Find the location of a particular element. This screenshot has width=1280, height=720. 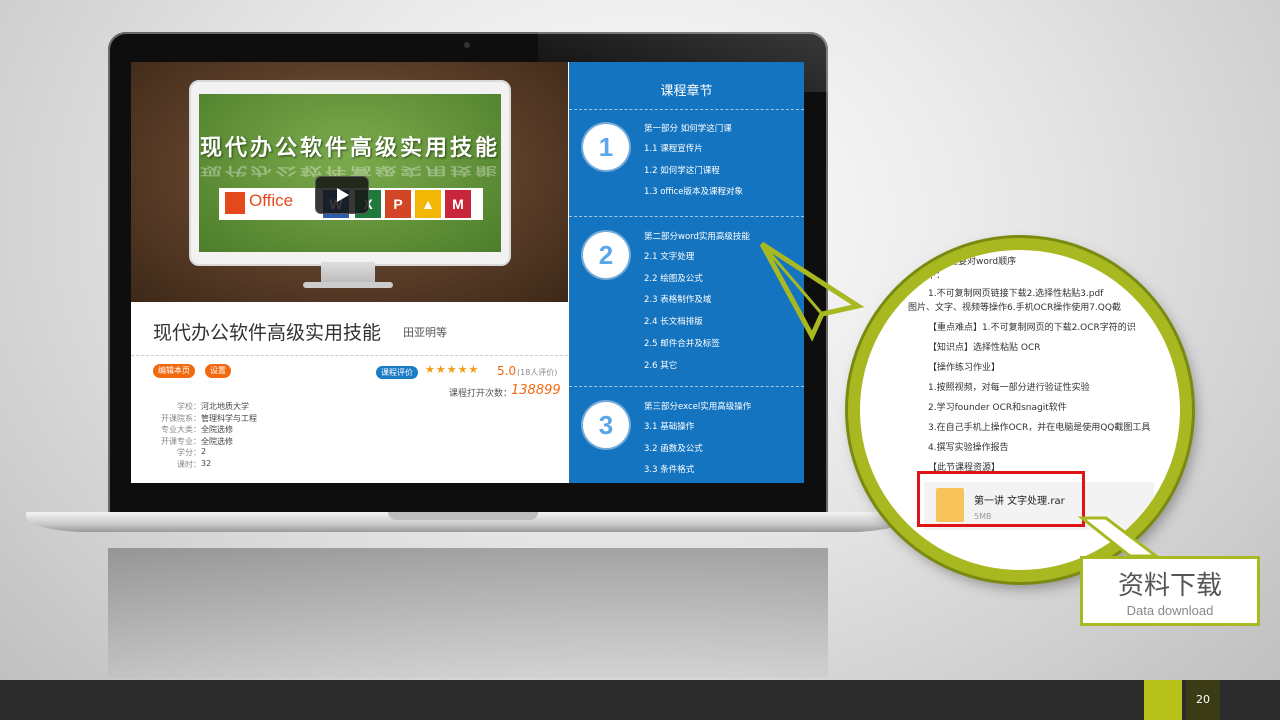

part-title: 第一部分 如何学这门课 is located at coordinates (688, 128).